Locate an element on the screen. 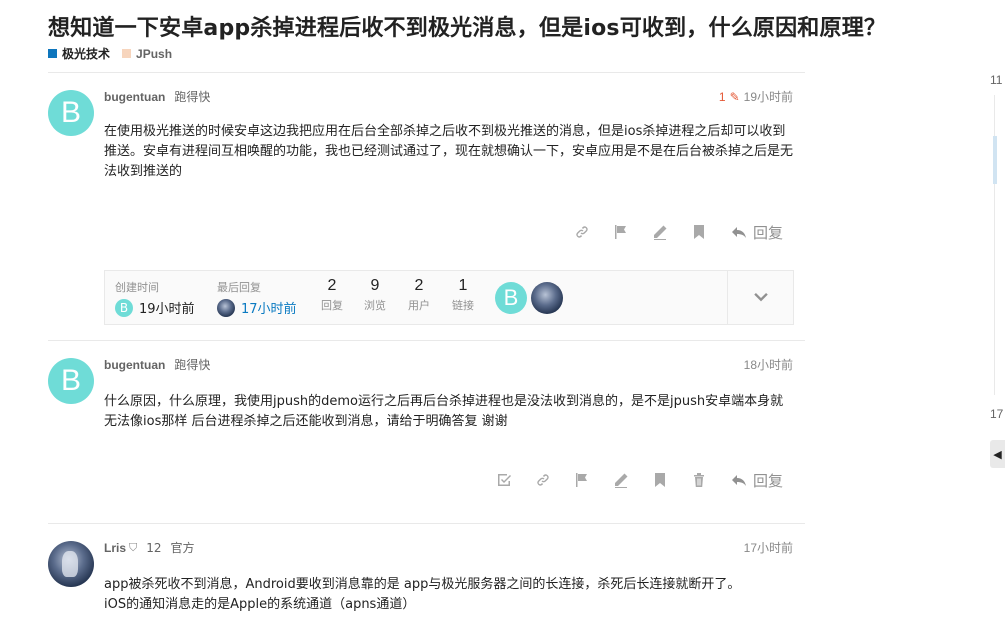 The height and width of the screenshot is (620, 1005). last-reply-time: 17小时前 is located at coordinates (269, 309).